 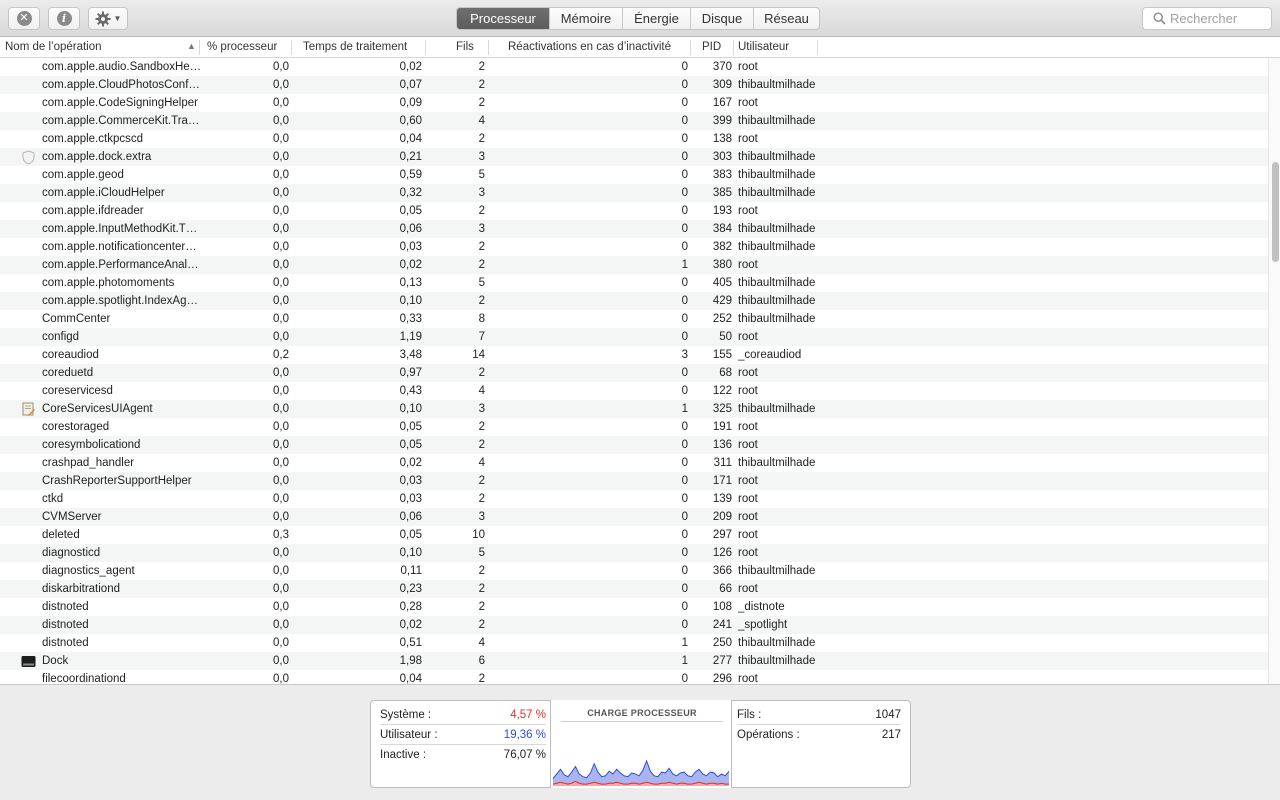 I want to click on cpu-time: 0,59, so click(x=410, y=175).